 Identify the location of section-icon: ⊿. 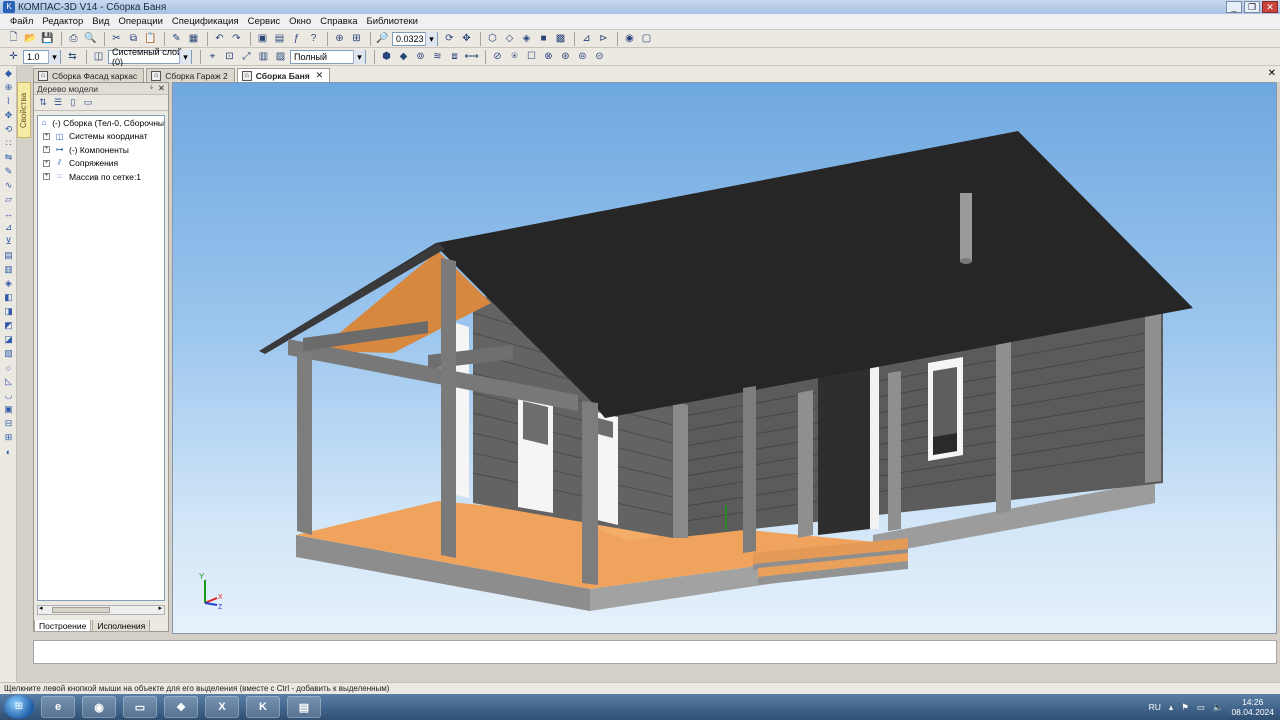
(586, 38).